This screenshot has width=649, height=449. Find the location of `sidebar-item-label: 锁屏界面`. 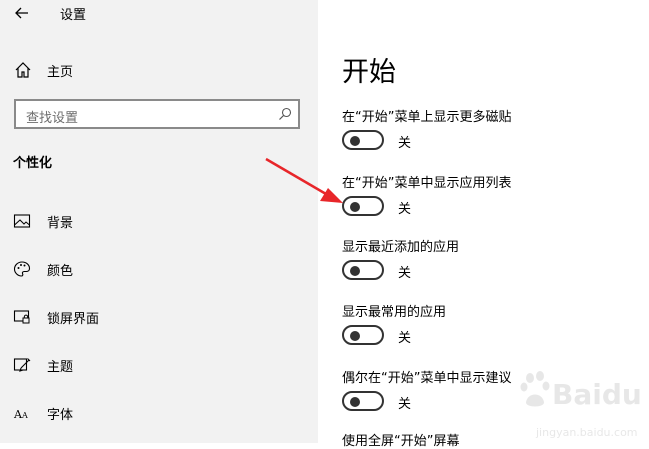

sidebar-item-label: 锁屏界面 is located at coordinates (73, 319).